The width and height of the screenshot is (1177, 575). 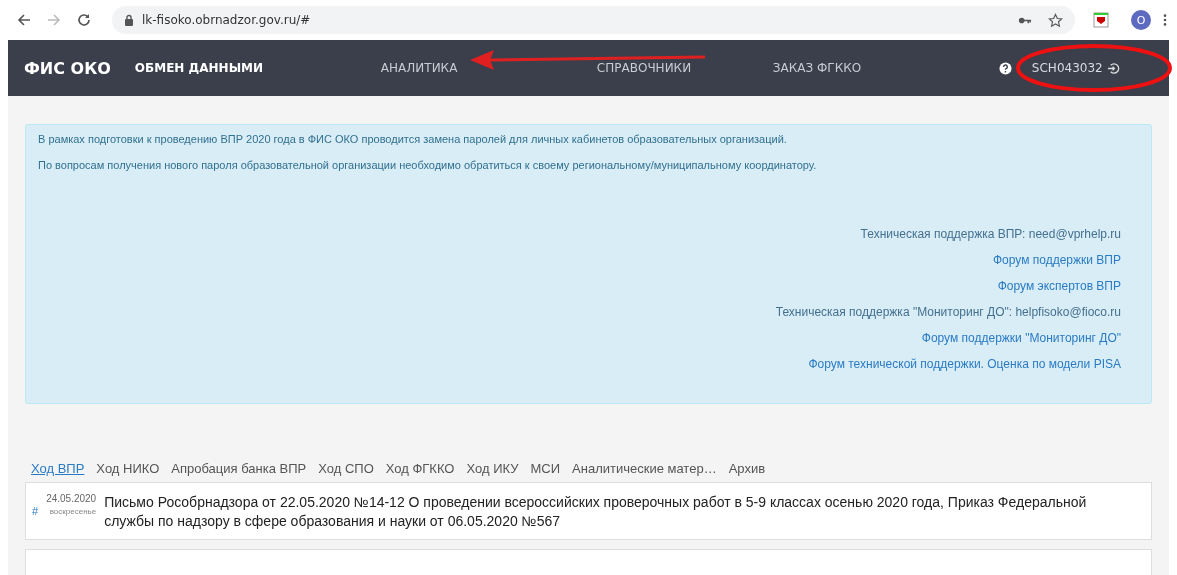 I want to click on help-icon, so click(x=1005, y=68).